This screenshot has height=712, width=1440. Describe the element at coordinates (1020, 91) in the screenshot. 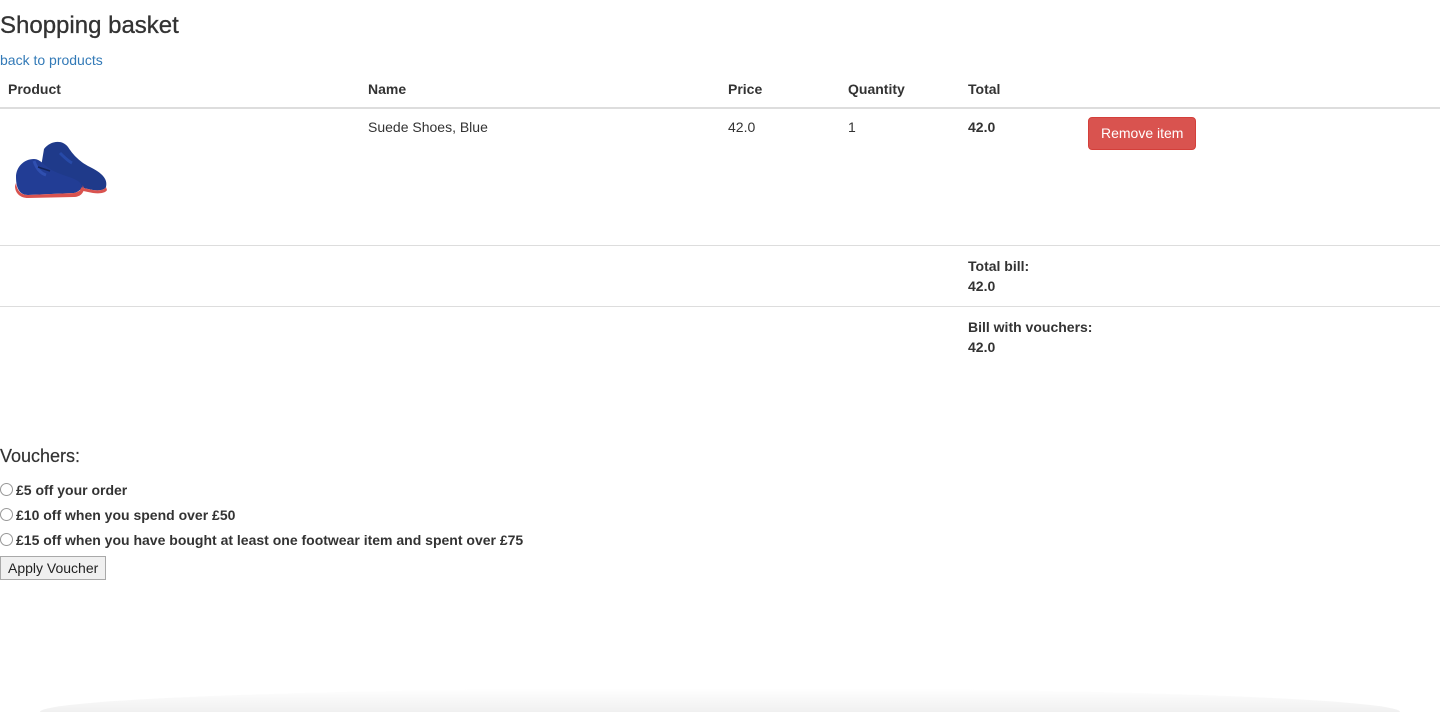

I see `header-total: Total` at that location.